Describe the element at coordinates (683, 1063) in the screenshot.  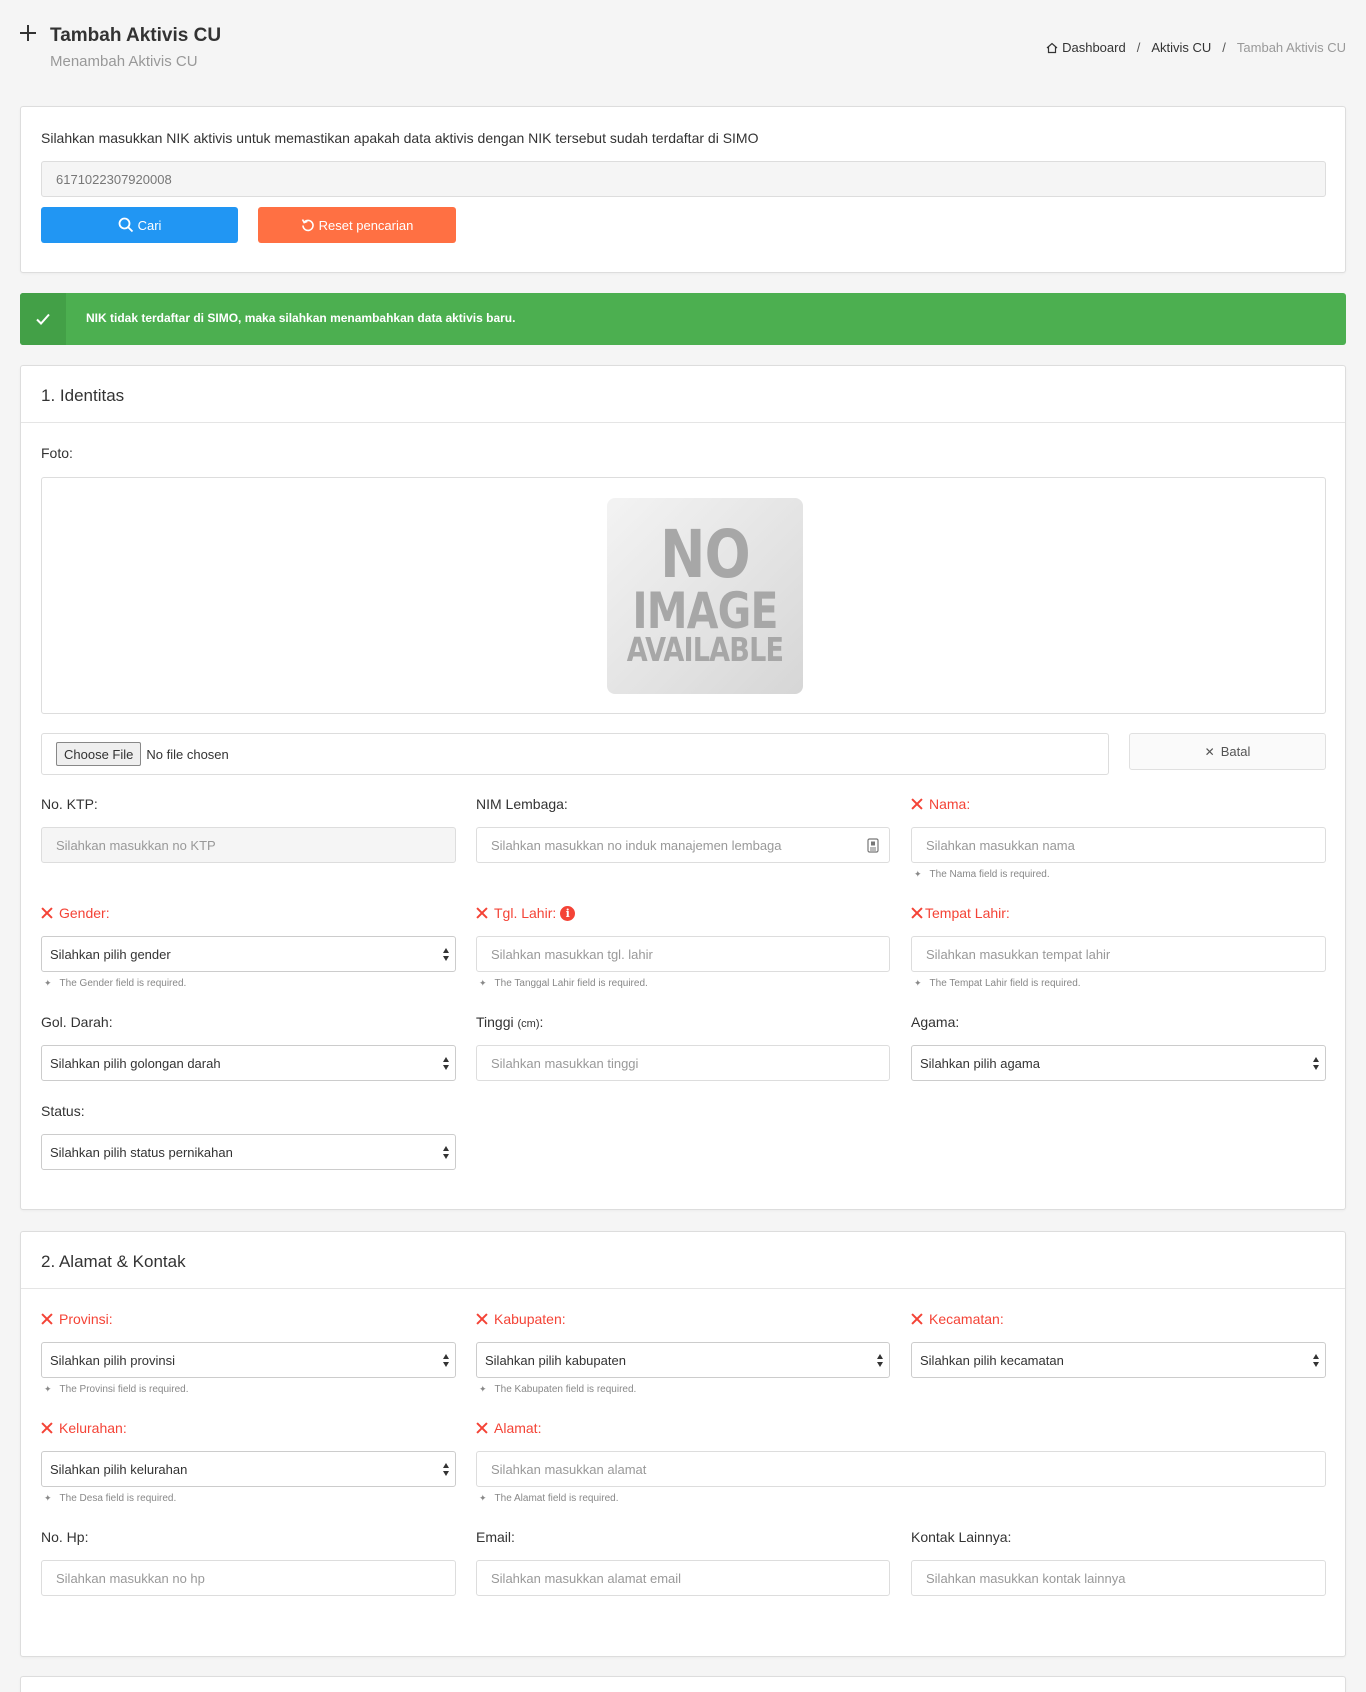
I see `tinggi-input: Silahkan masukkan tinggi` at that location.